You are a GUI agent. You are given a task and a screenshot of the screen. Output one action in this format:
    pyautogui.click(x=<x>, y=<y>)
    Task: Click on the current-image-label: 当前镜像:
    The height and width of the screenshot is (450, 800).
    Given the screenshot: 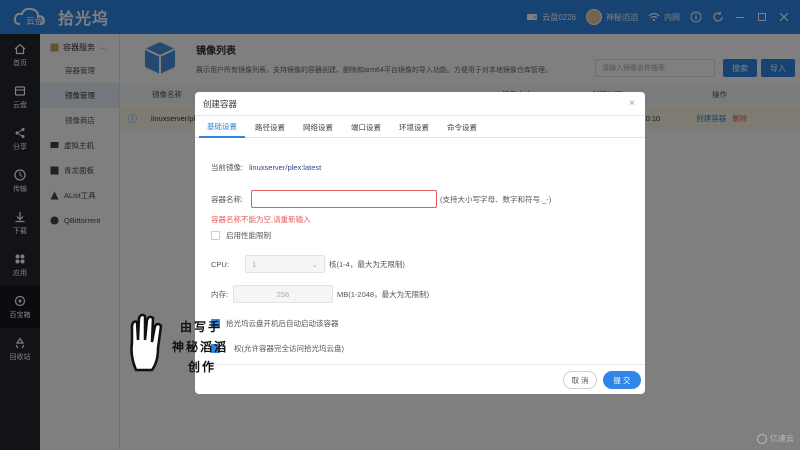 What is the action you would take?
    pyautogui.click(x=227, y=167)
    